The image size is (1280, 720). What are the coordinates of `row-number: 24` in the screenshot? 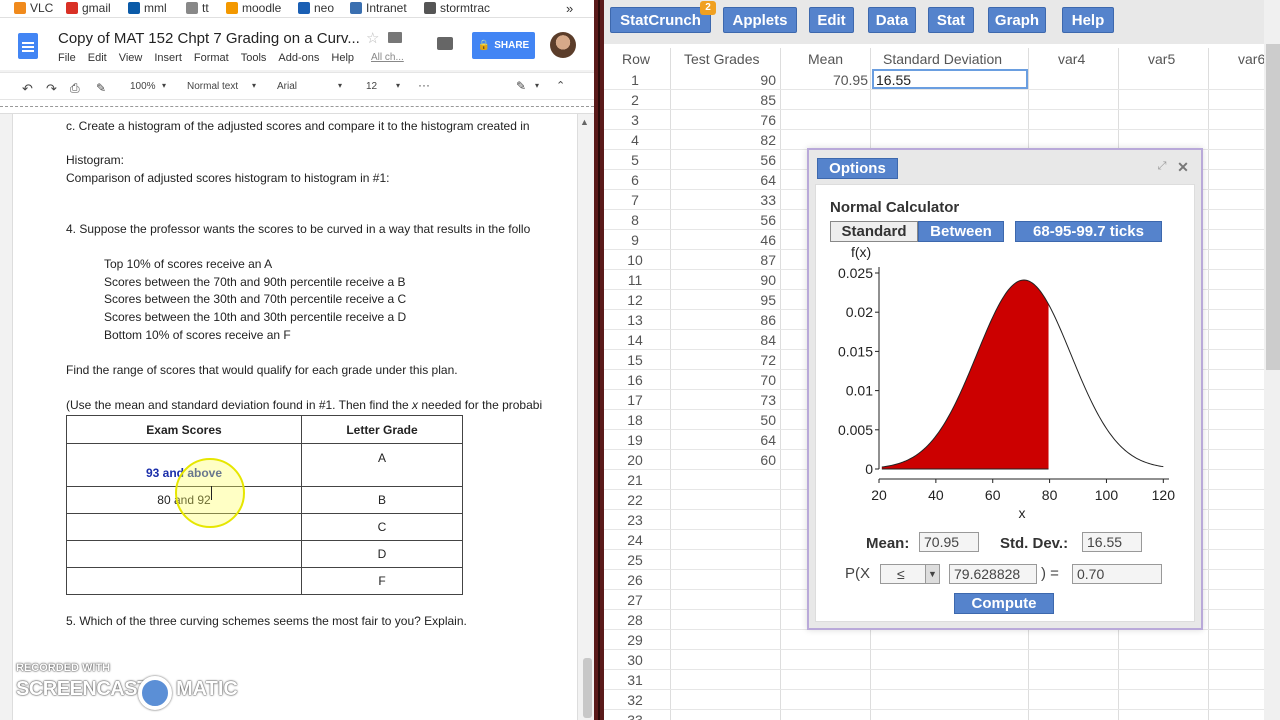 It's located at (635, 540).